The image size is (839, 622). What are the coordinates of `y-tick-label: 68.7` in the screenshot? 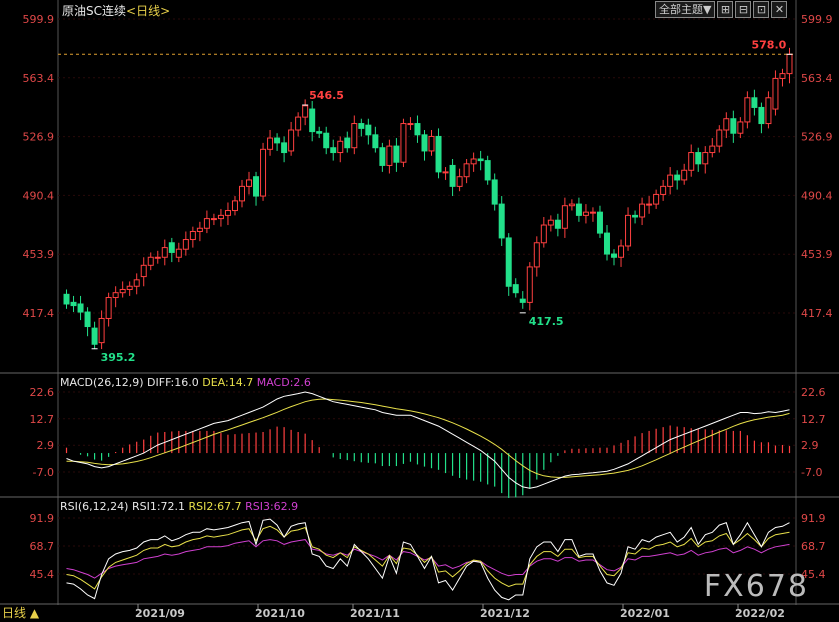 It's located at (813, 546).